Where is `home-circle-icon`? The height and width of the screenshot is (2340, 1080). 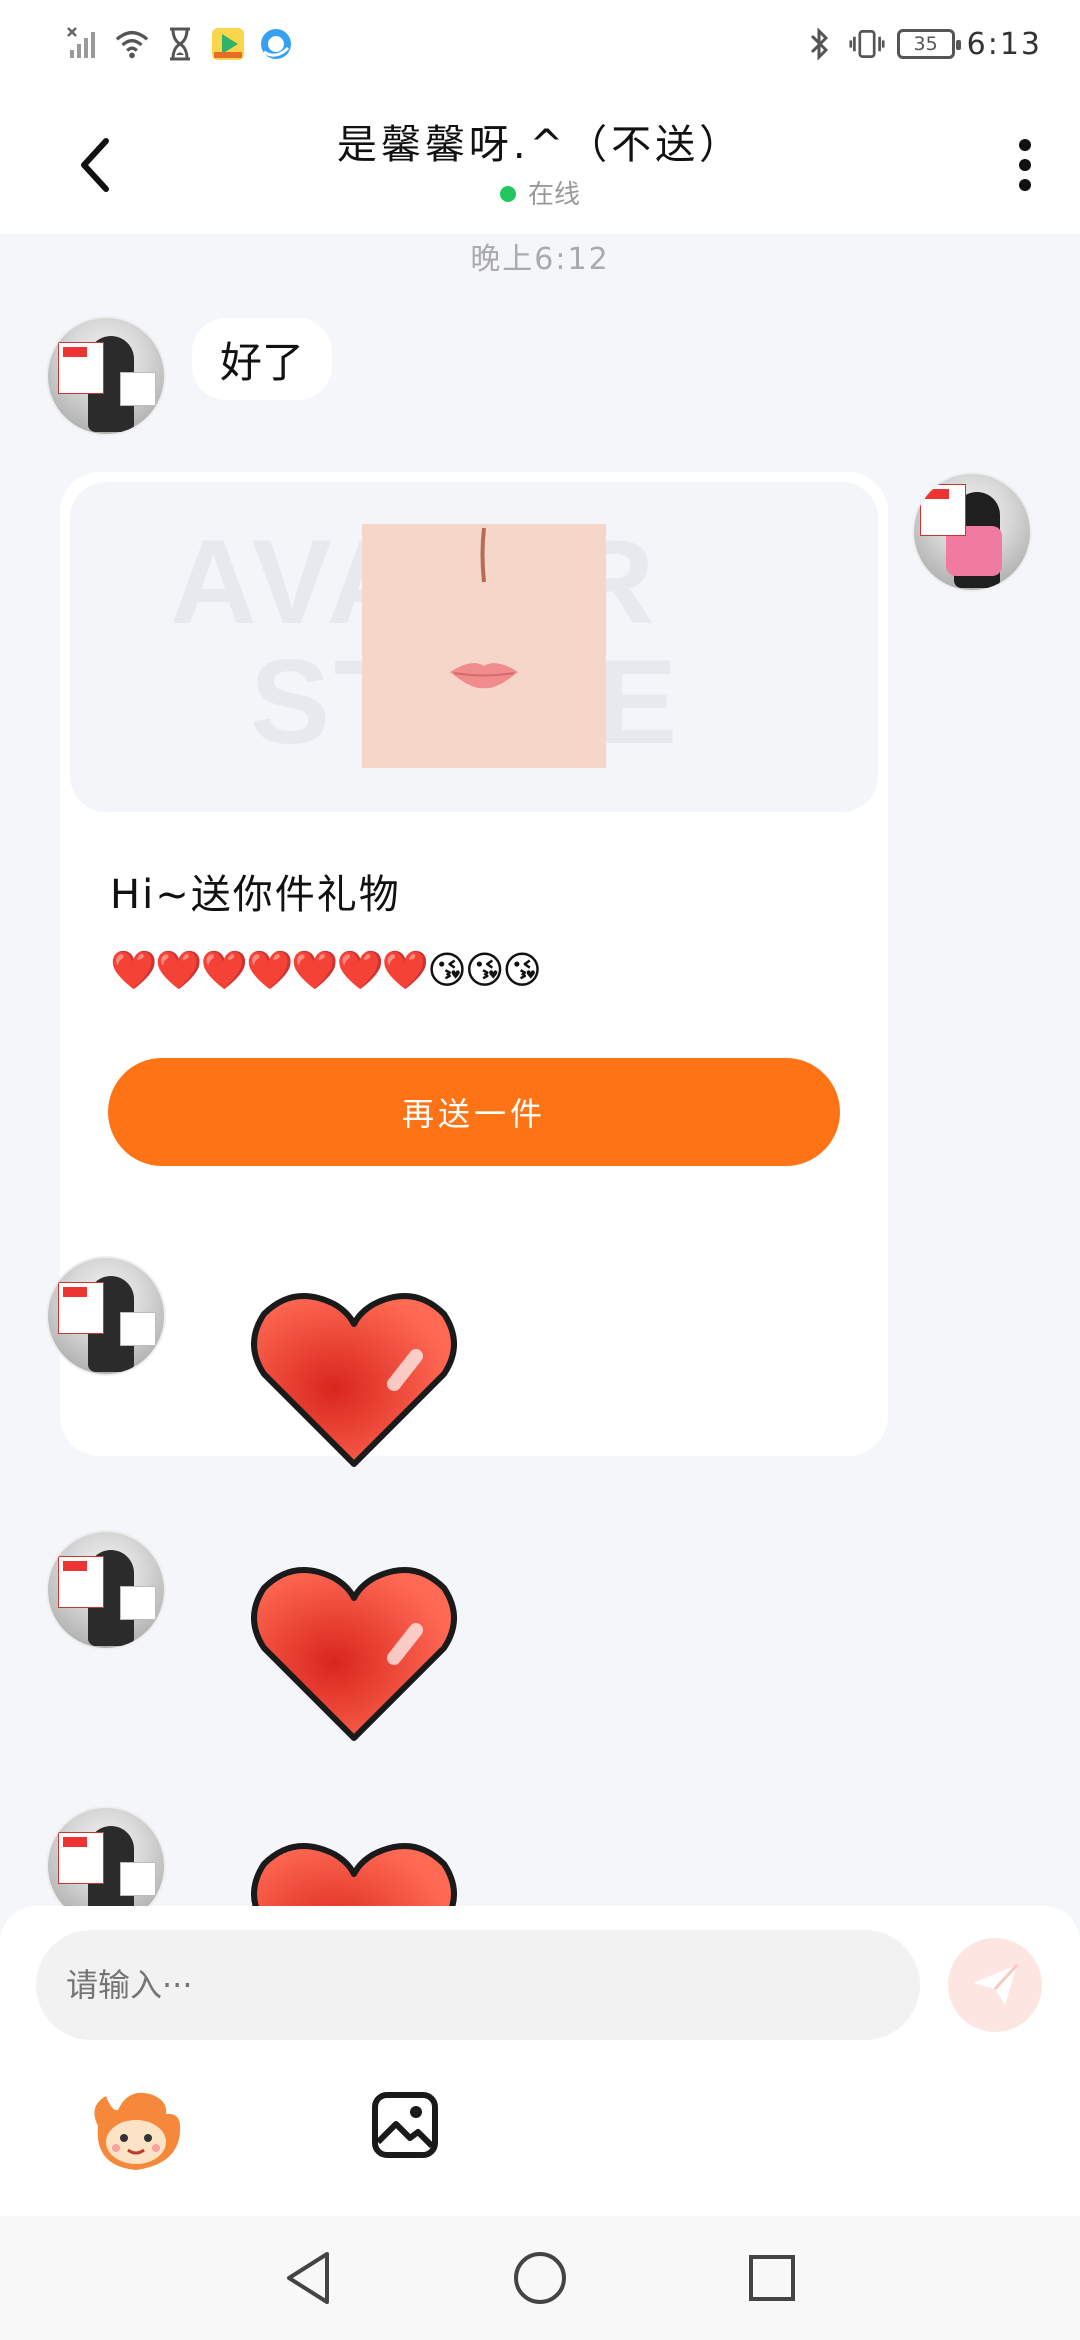 home-circle-icon is located at coordinates (540, 2278).